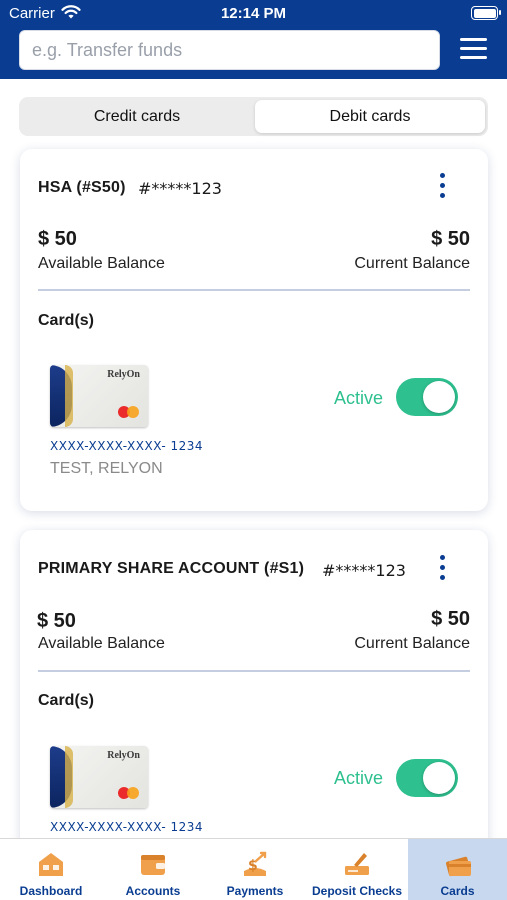 This screenshot has height=900, width=507. What do you see at coordinates (255, 891) in the screenshot?
I see `tab-label: Payments` at bounding box center [255, 891].